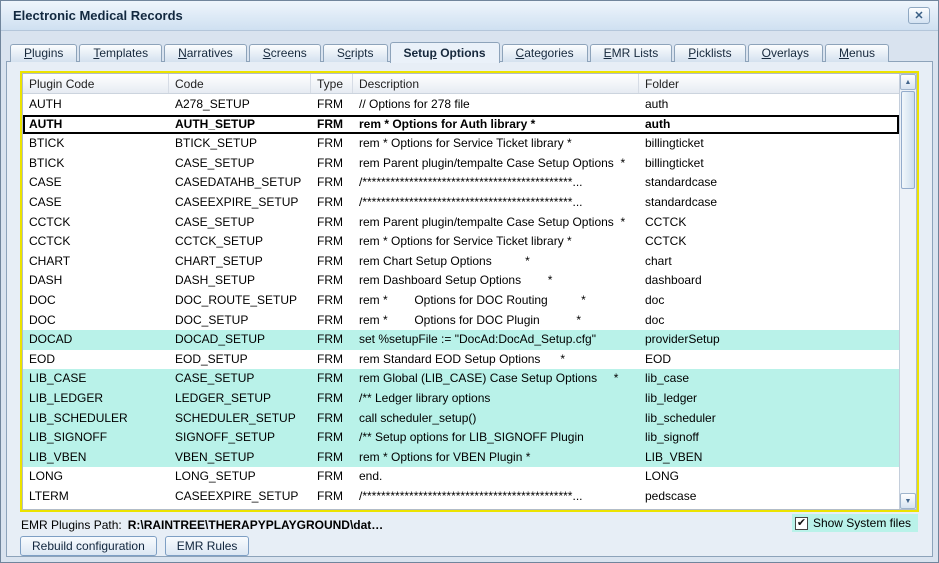 Image resolution: width=939 pixels, height=563 pixels. What do you see at coordinates (861, 523) in the screenshot?
I see `show-system-files-label: Show System files` at bounding box center [861, 523].